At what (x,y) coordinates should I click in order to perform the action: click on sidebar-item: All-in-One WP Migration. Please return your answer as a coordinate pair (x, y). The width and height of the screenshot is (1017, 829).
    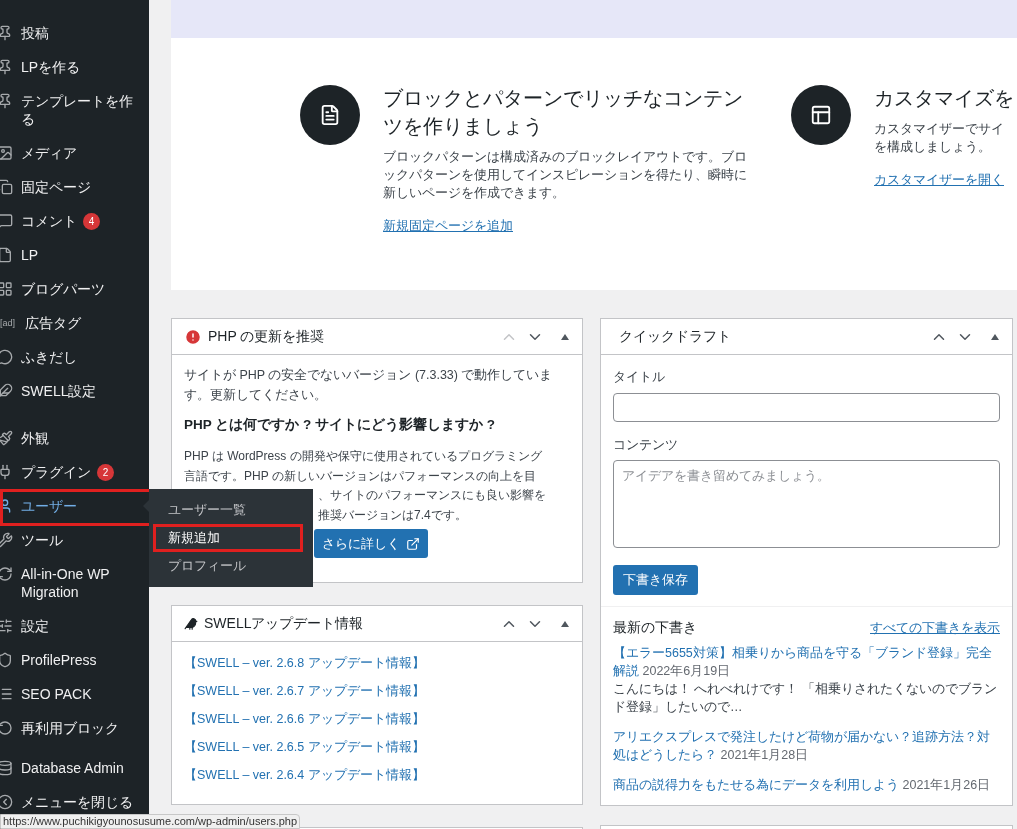
    Looking at the image, I should click on (74, 583).